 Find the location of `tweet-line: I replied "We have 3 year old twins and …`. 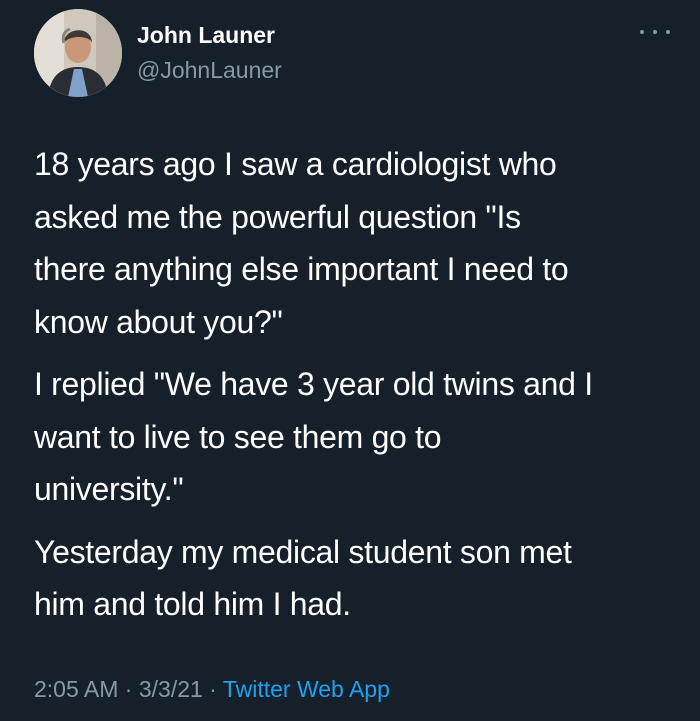

tweet-line: I replied "We have 3 year old twins and … is located at coordinates (313, 384).